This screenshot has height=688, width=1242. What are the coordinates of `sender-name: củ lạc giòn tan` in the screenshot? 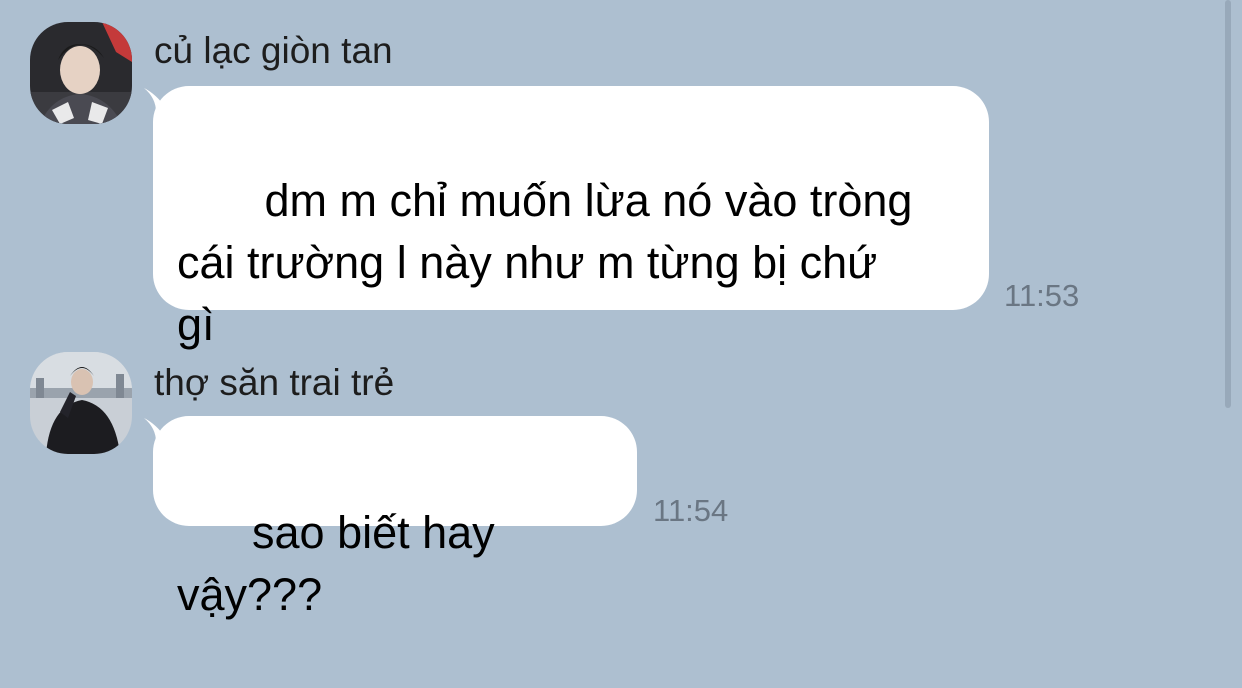 It's located at (273, 50).